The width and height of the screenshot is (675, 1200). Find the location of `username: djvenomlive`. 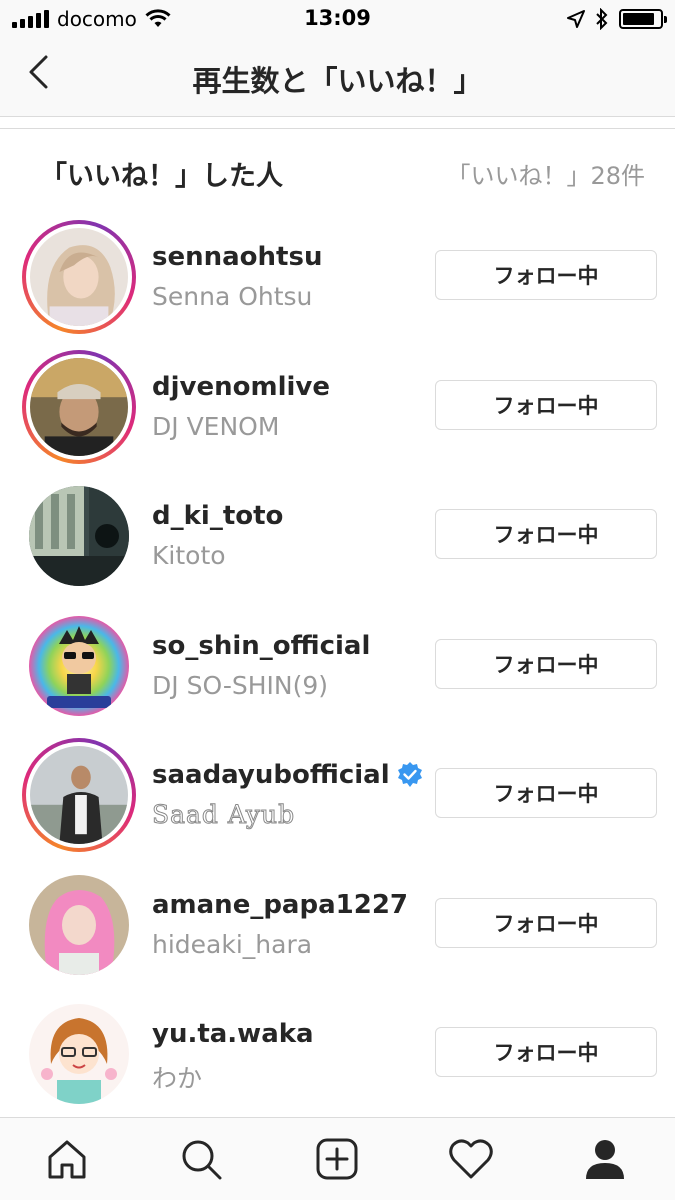

username: djvenomlive is located at coordinates (241, 387).